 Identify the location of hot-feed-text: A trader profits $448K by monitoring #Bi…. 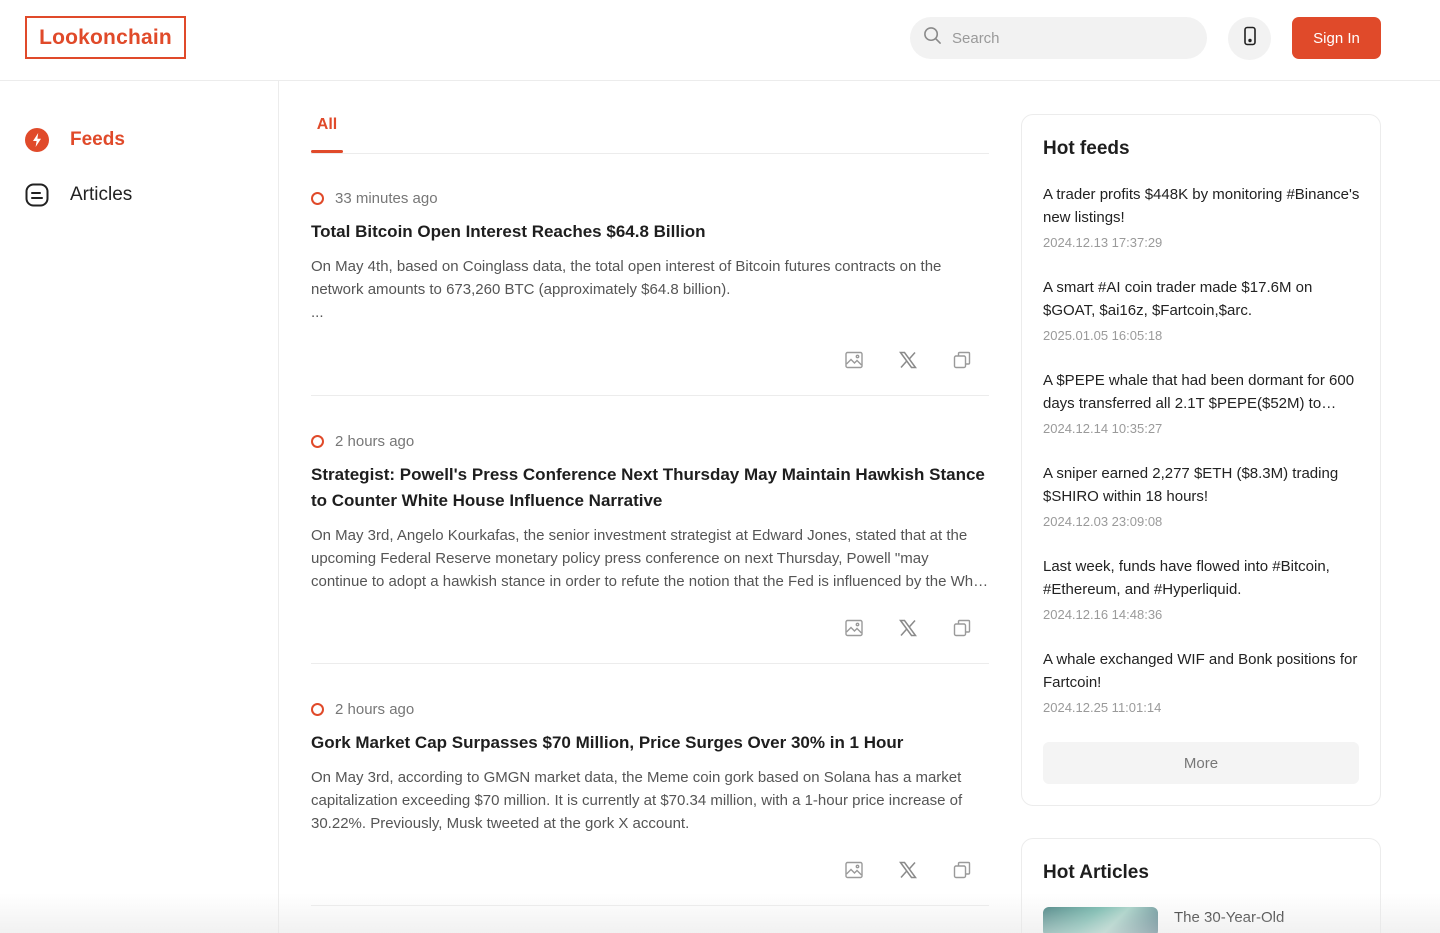
(1201, 206).